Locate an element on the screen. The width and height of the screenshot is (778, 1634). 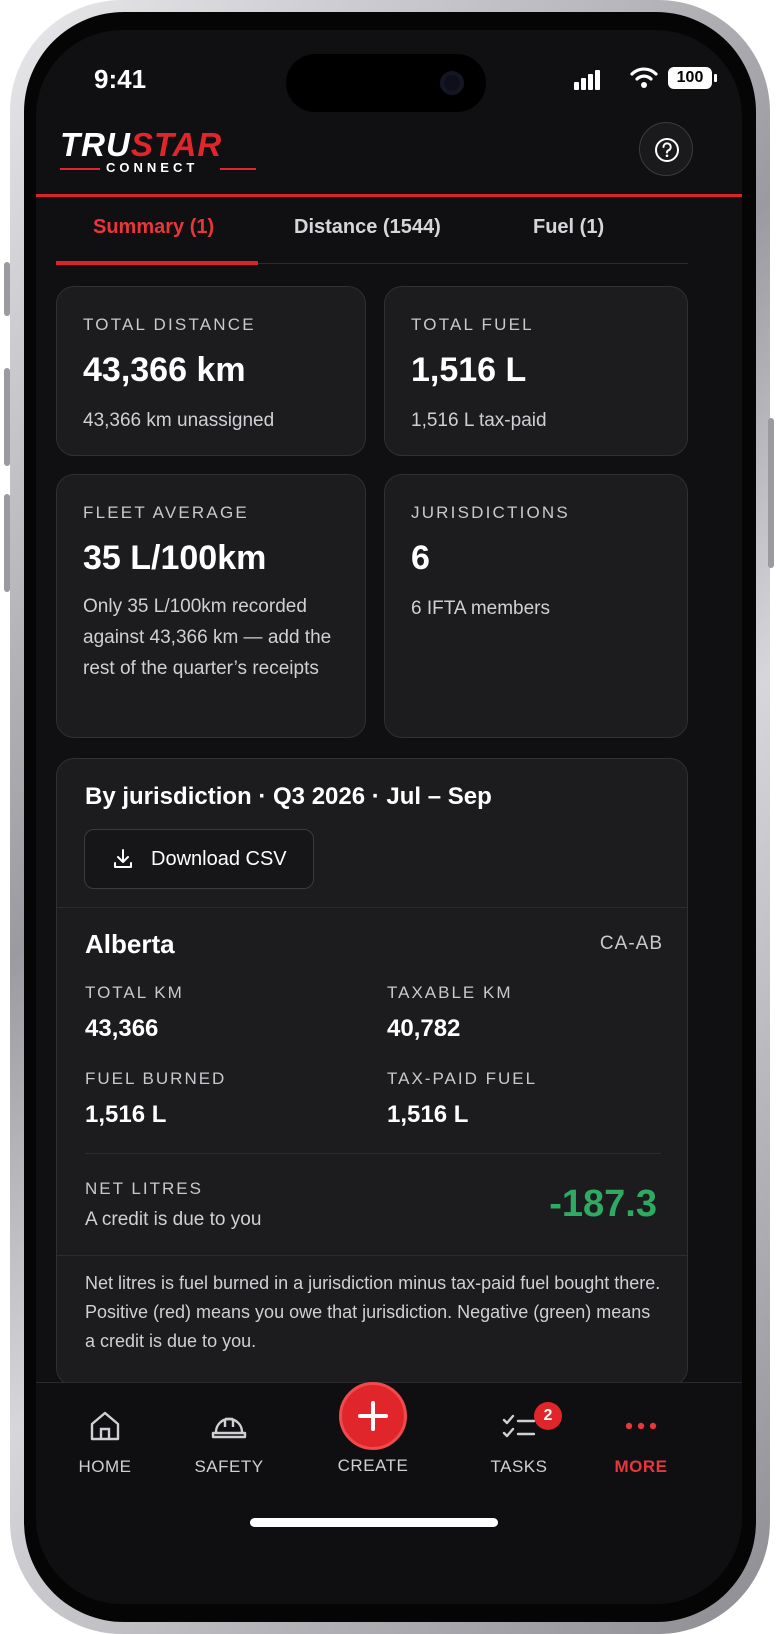
fuel-burned-value: 1,516 L is located at coordinates (126, 1114).